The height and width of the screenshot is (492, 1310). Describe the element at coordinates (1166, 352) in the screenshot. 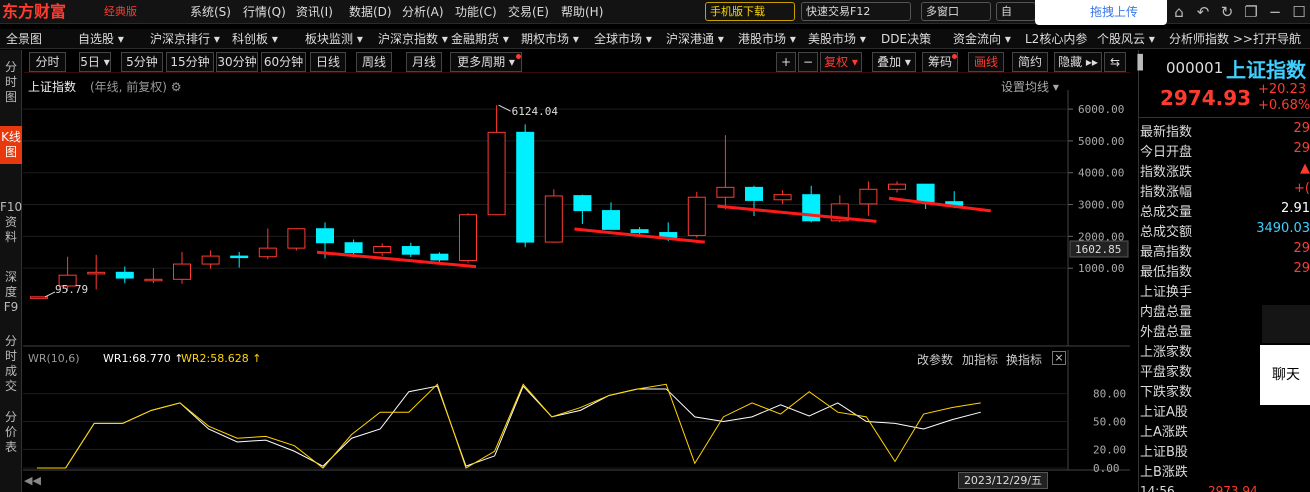

I see `stat-label: 上涨家数` at that location.